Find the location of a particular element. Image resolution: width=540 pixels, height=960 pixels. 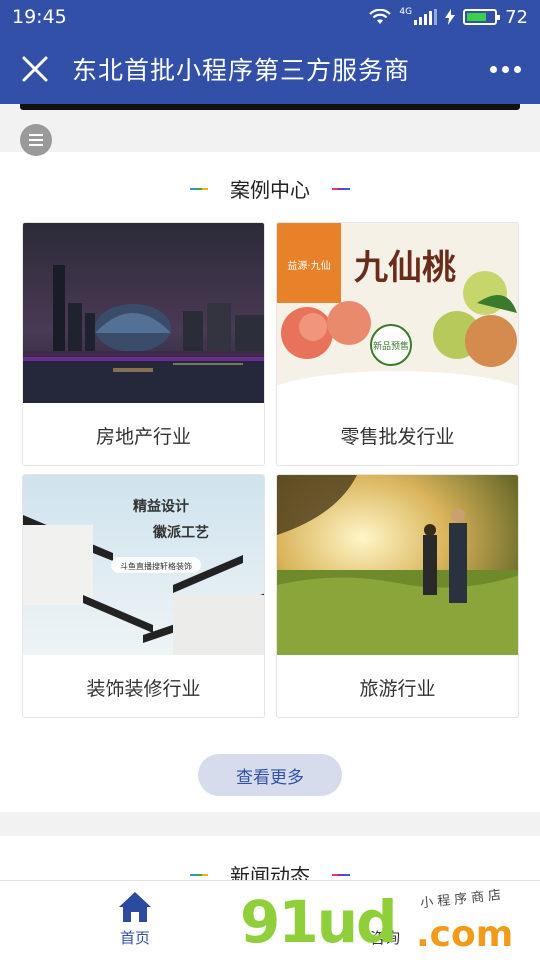

watermark-tagline: 小程序商店 is located at coordinates (462, 899).